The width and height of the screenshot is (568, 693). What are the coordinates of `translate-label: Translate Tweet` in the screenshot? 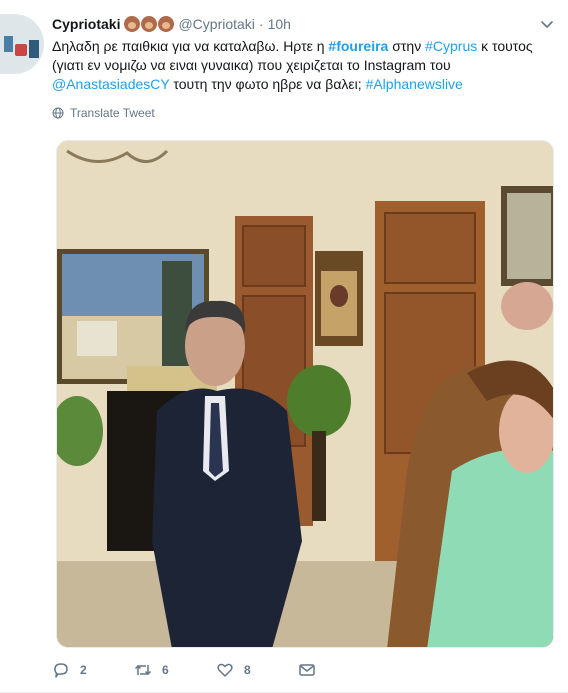 It's located at (112, 113).